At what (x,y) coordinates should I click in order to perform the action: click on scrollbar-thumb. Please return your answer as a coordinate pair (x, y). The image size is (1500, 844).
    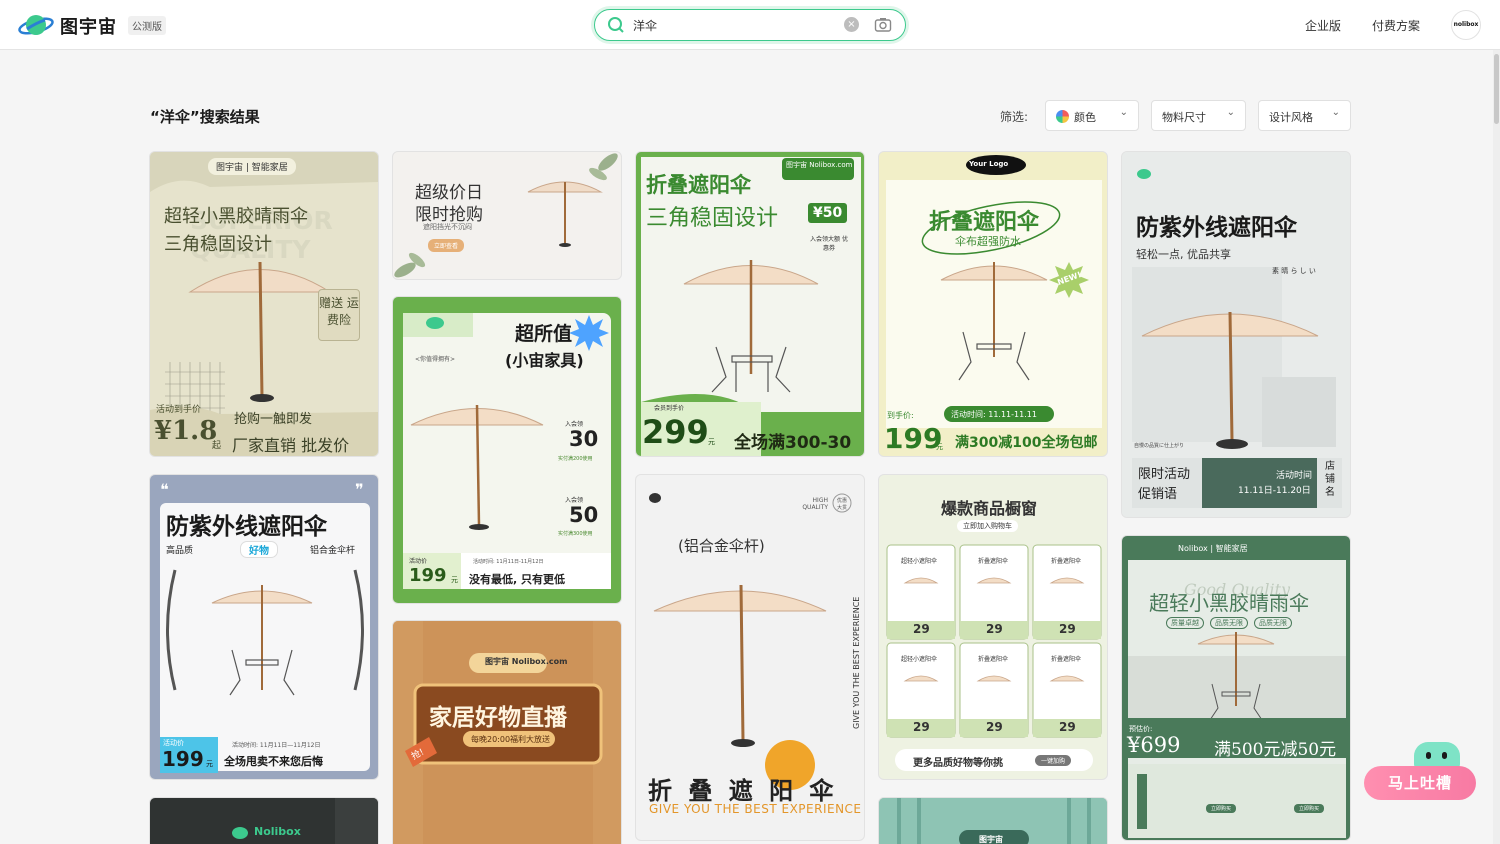
    Looking at the image, I should click on (1496, 89).